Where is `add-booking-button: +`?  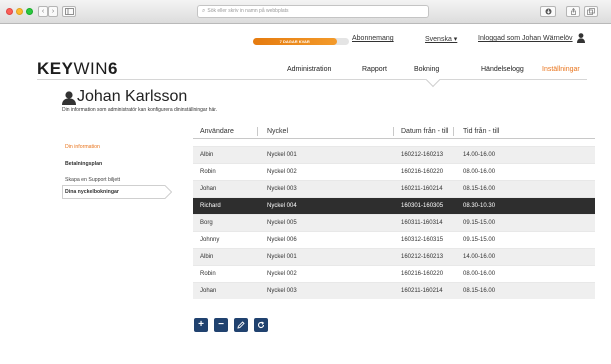
add-booking-button: + is located at coordinates (201, 325).